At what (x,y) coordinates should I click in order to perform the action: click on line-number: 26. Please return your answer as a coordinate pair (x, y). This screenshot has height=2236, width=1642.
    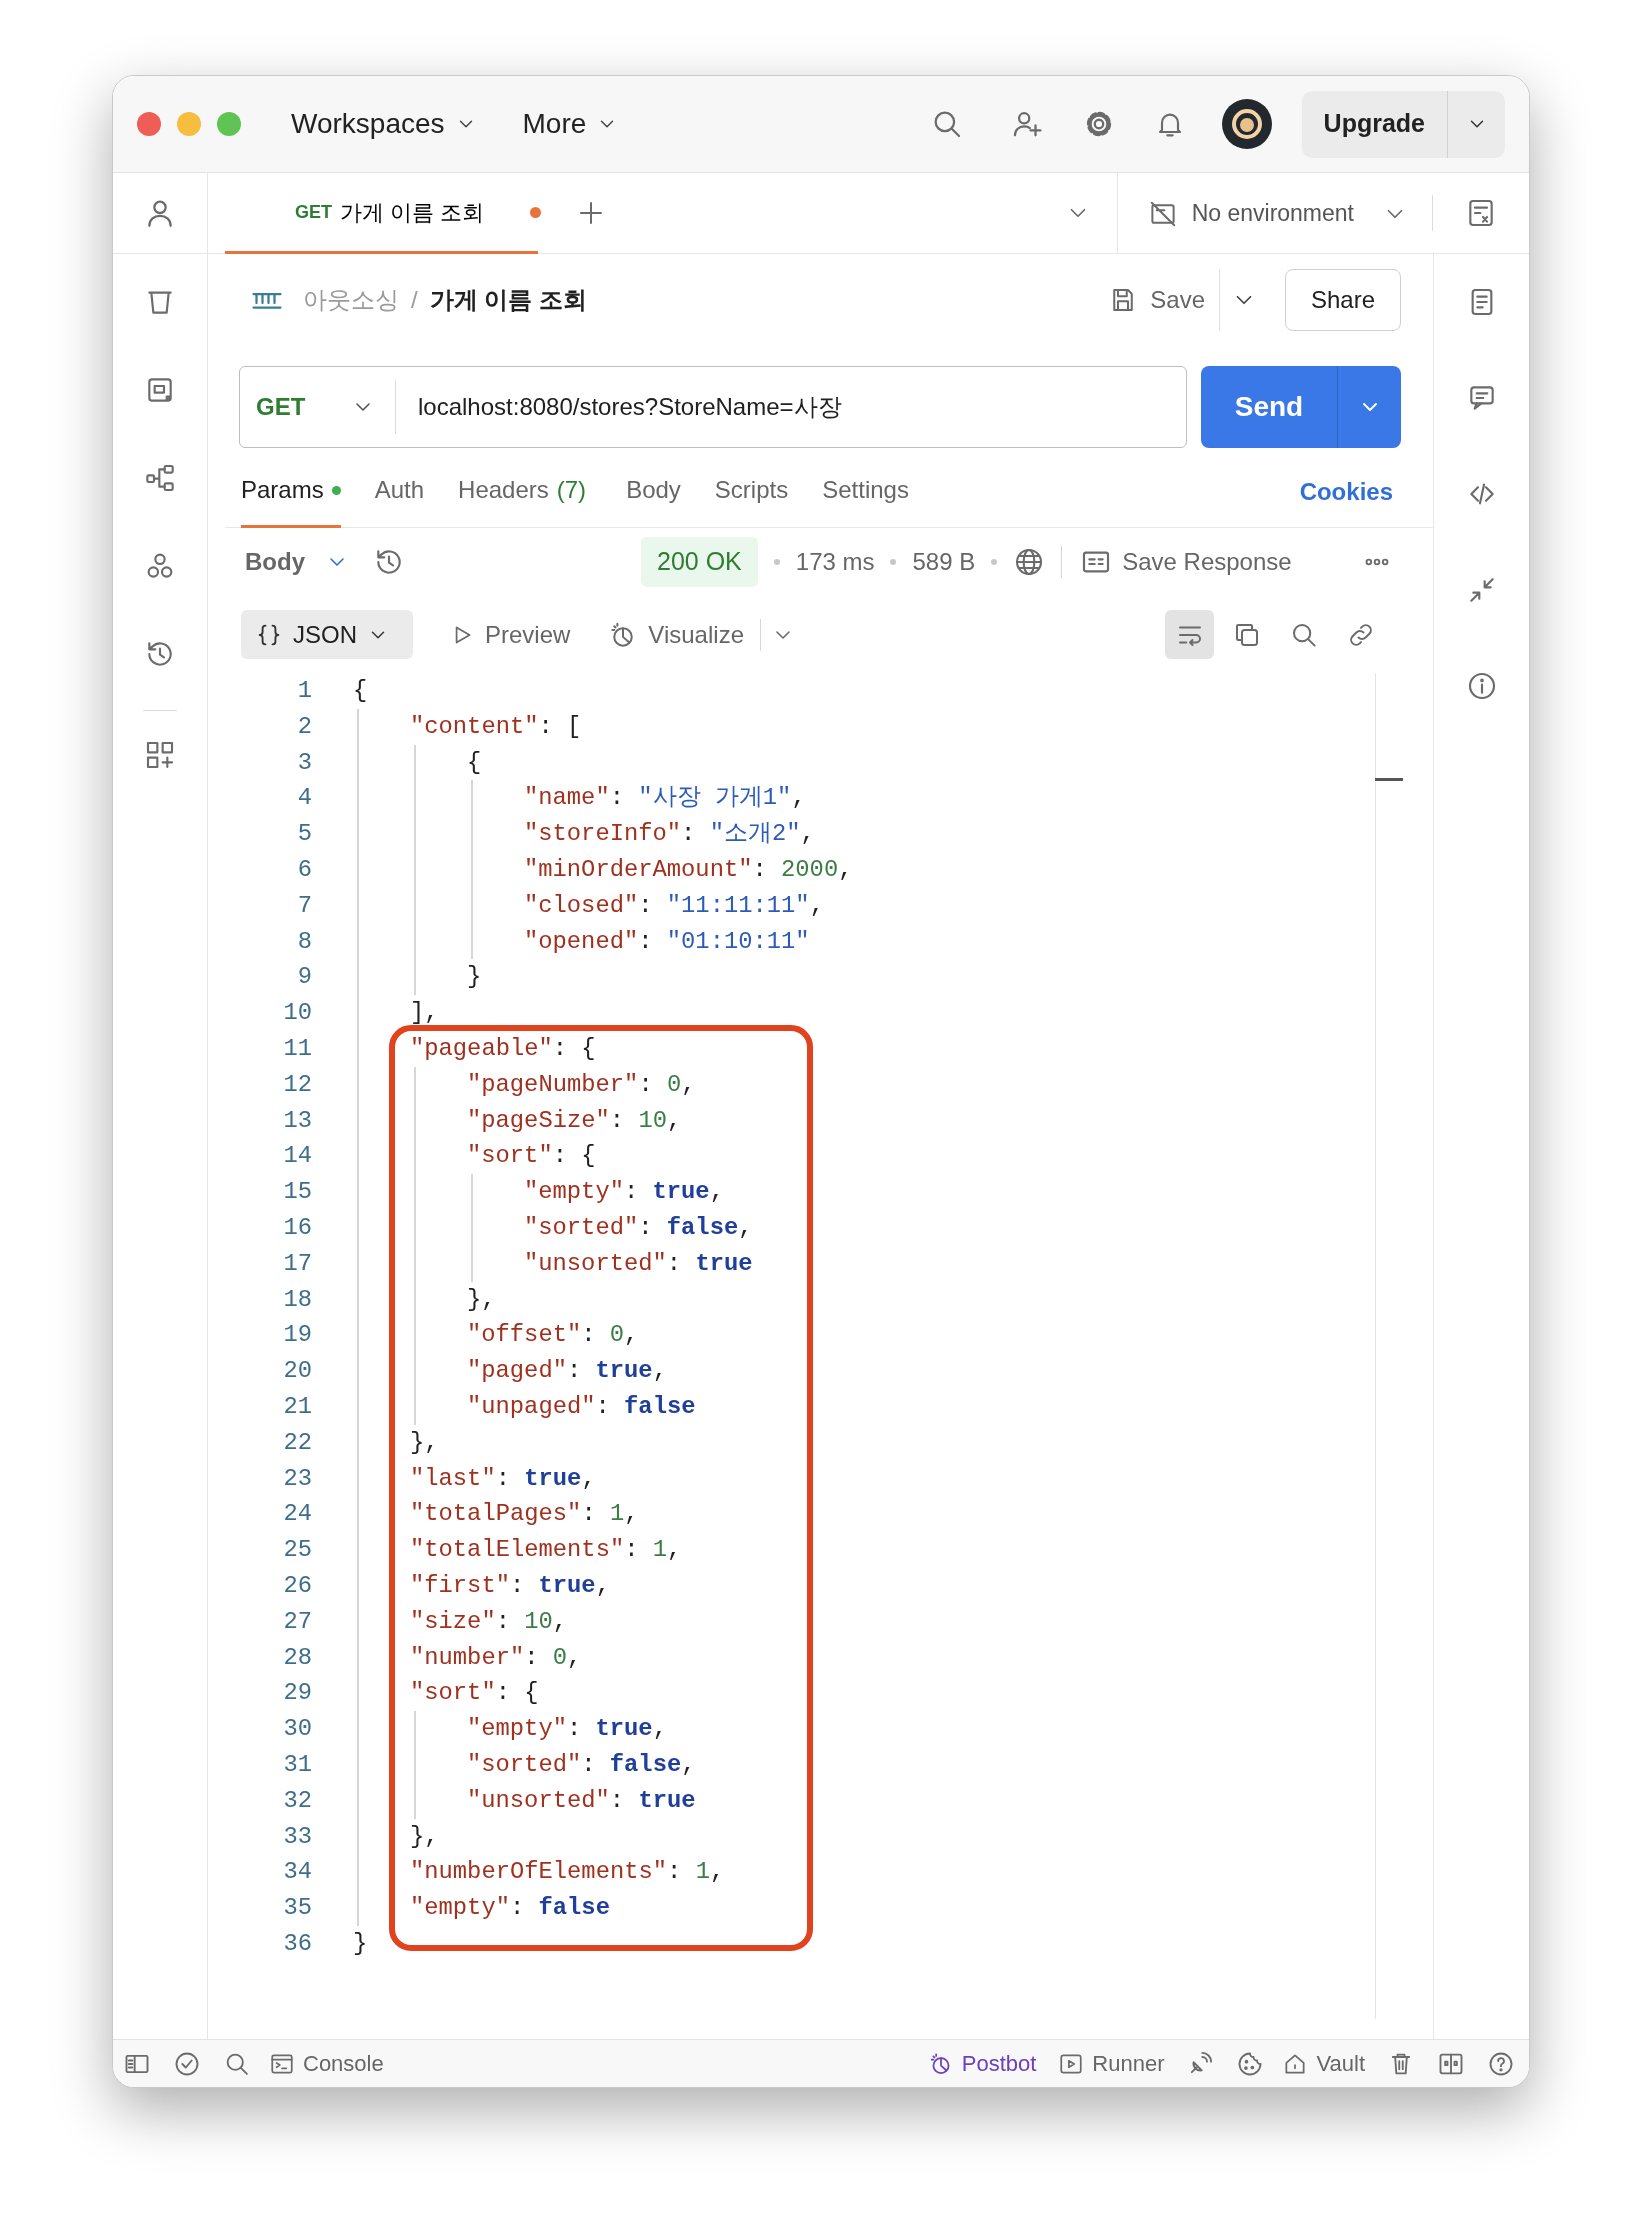
    Looking at the image, I should click on (297, 1585).